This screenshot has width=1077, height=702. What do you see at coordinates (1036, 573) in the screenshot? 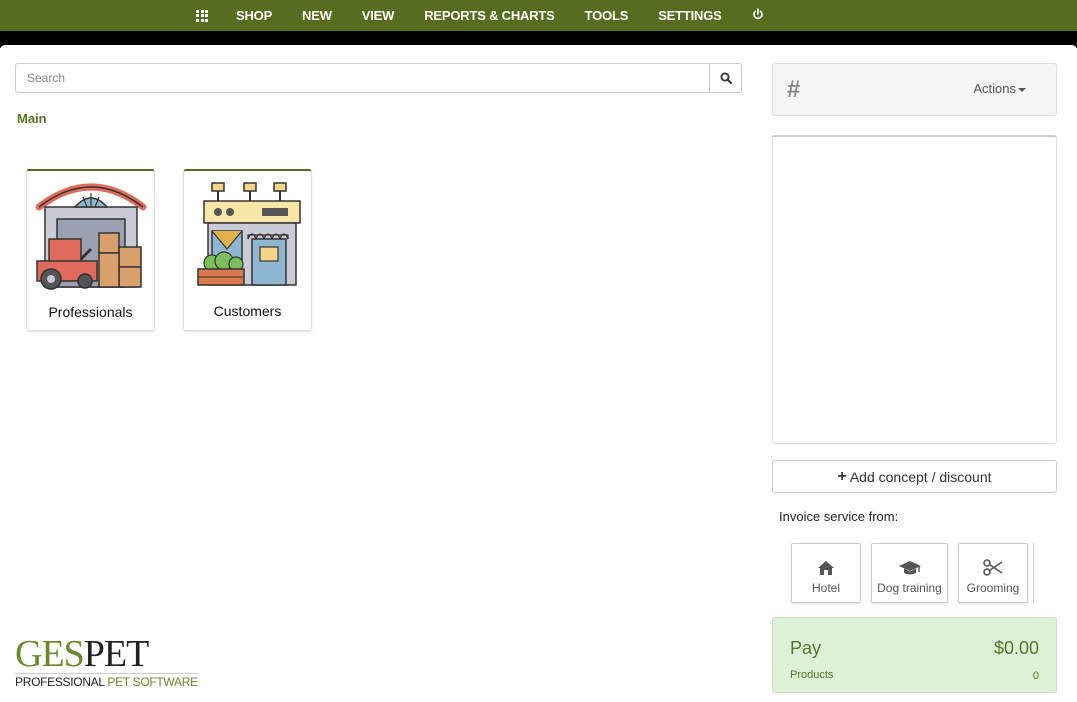
I see `service-scroll-edge` at bounding box center [1036, 573].